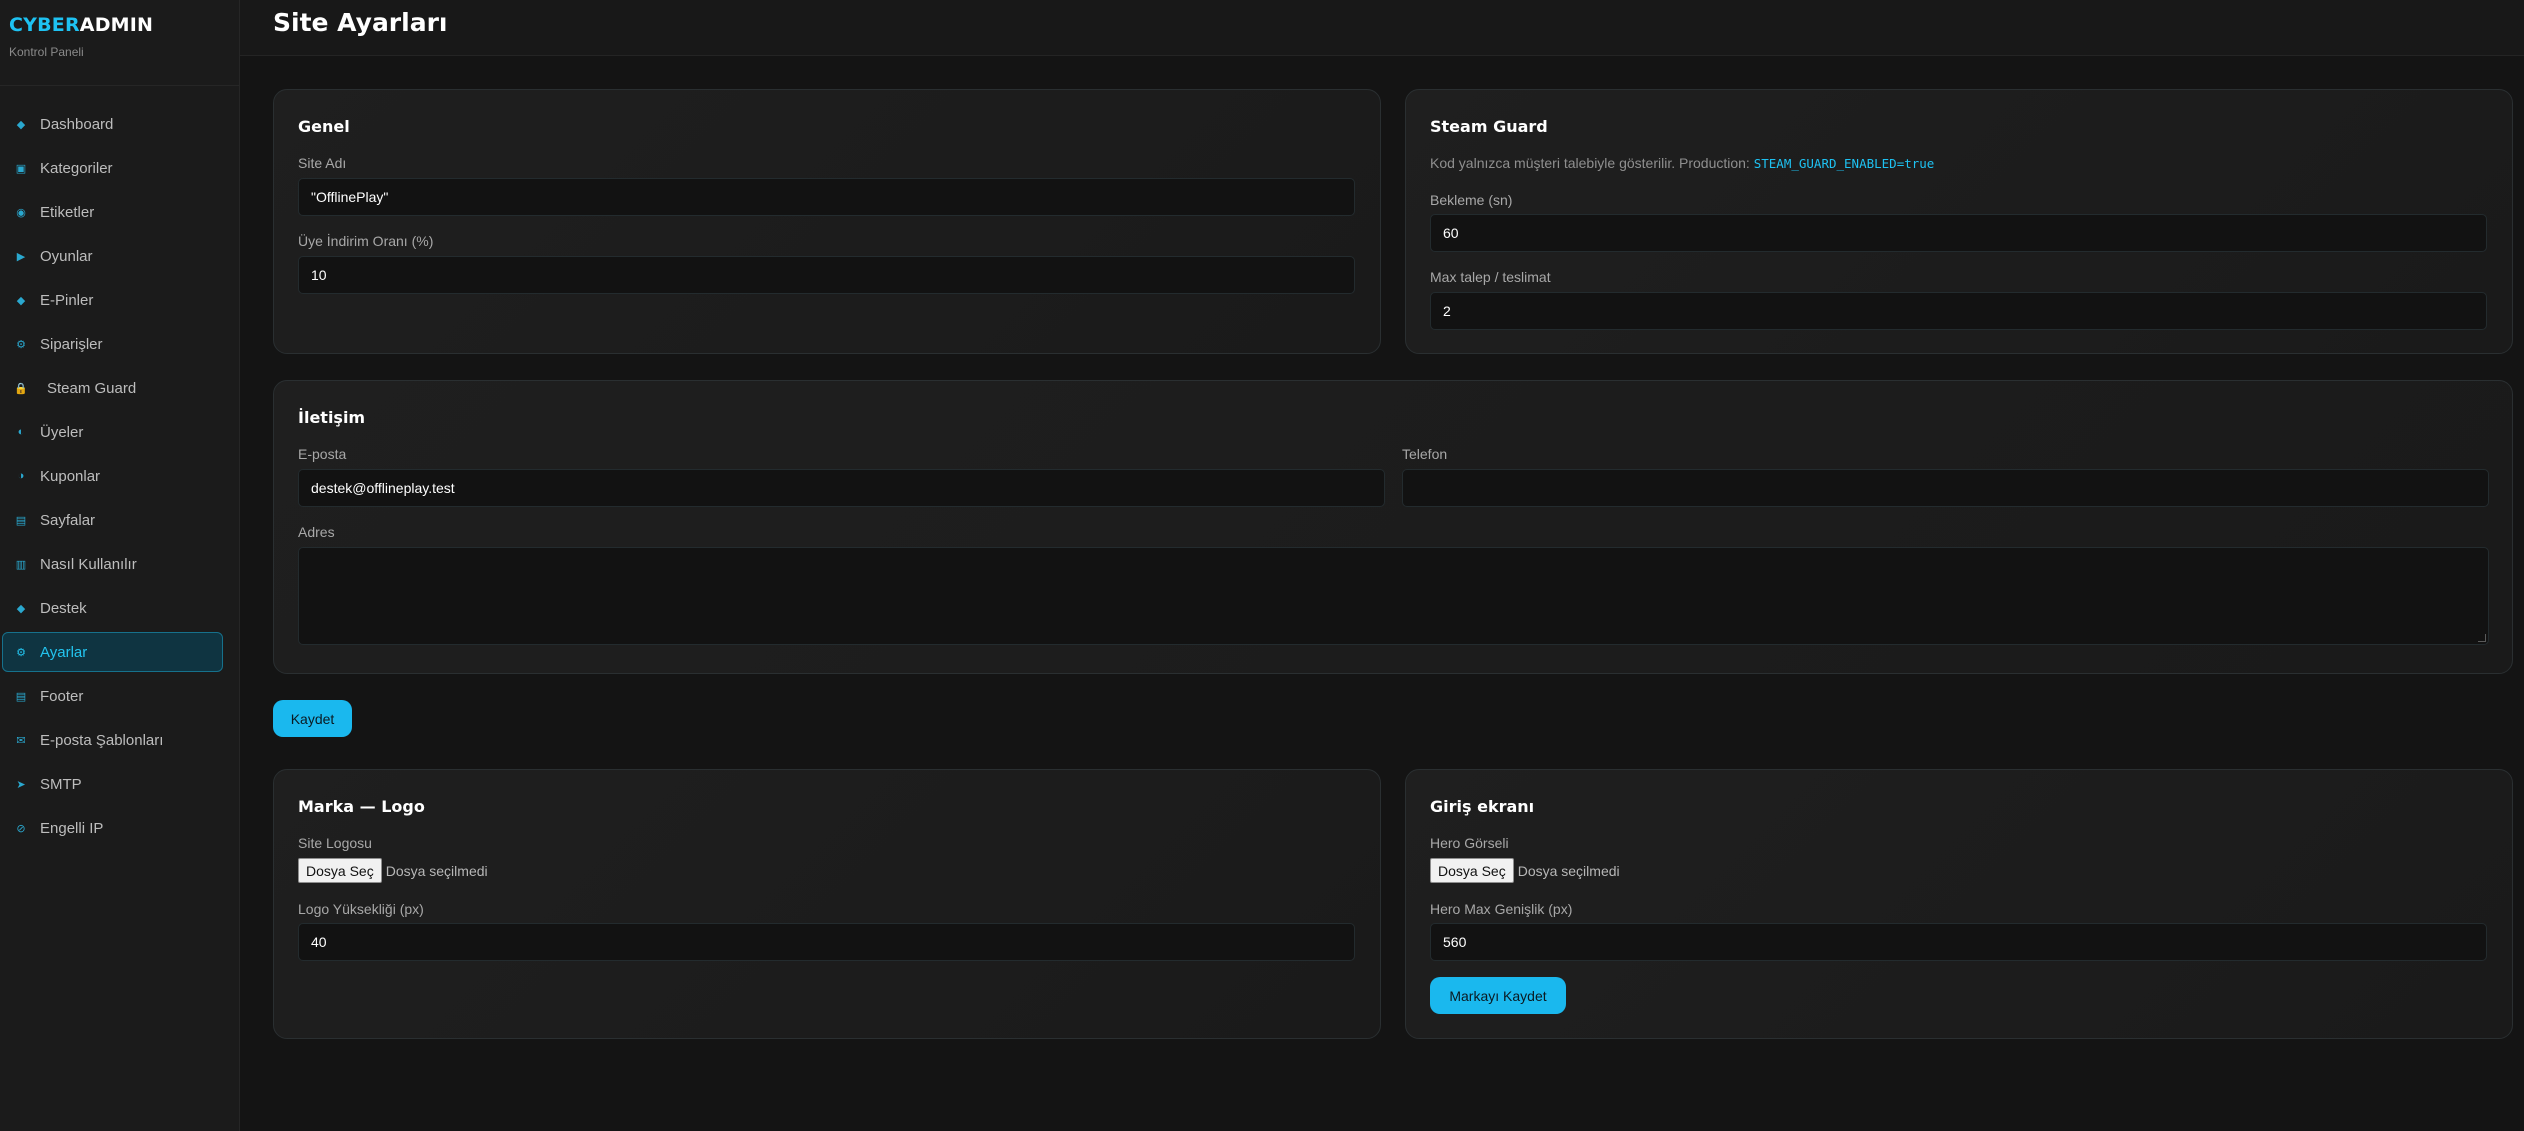 This screenshot has width=2524, height=1131. Describe the element at coordinates (21, 388) in the screenshot. I see `lock-icon: 🔒` at that location.